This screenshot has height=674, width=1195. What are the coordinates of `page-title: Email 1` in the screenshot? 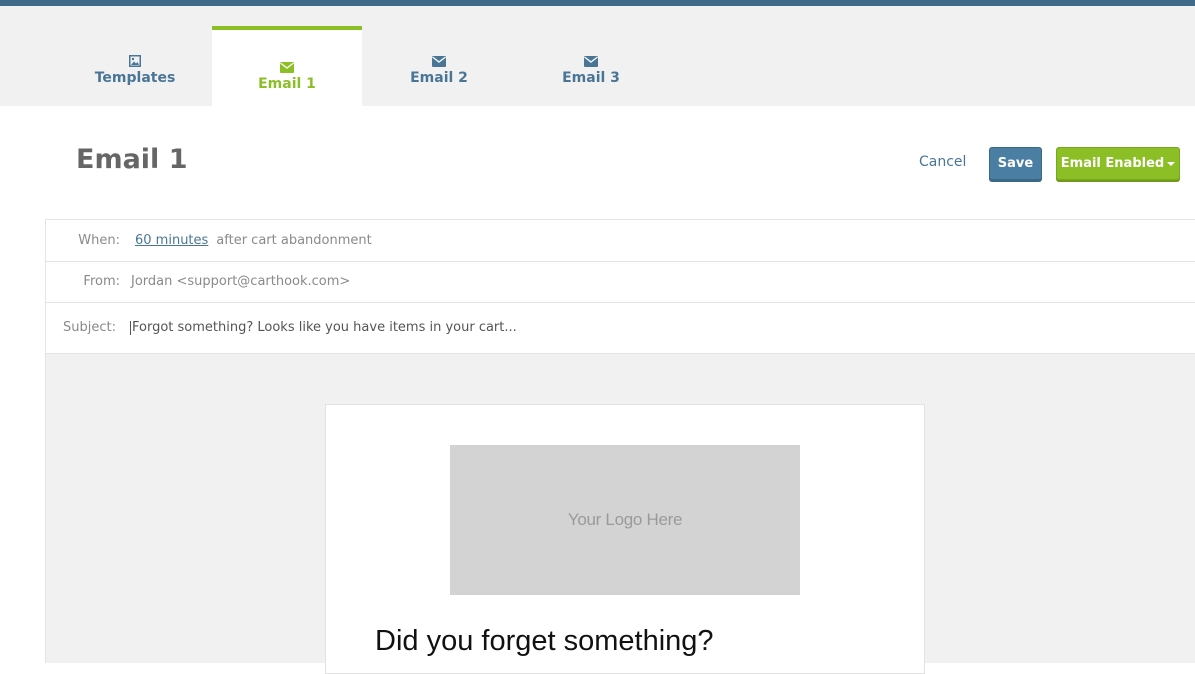 It's located at (132, 159).